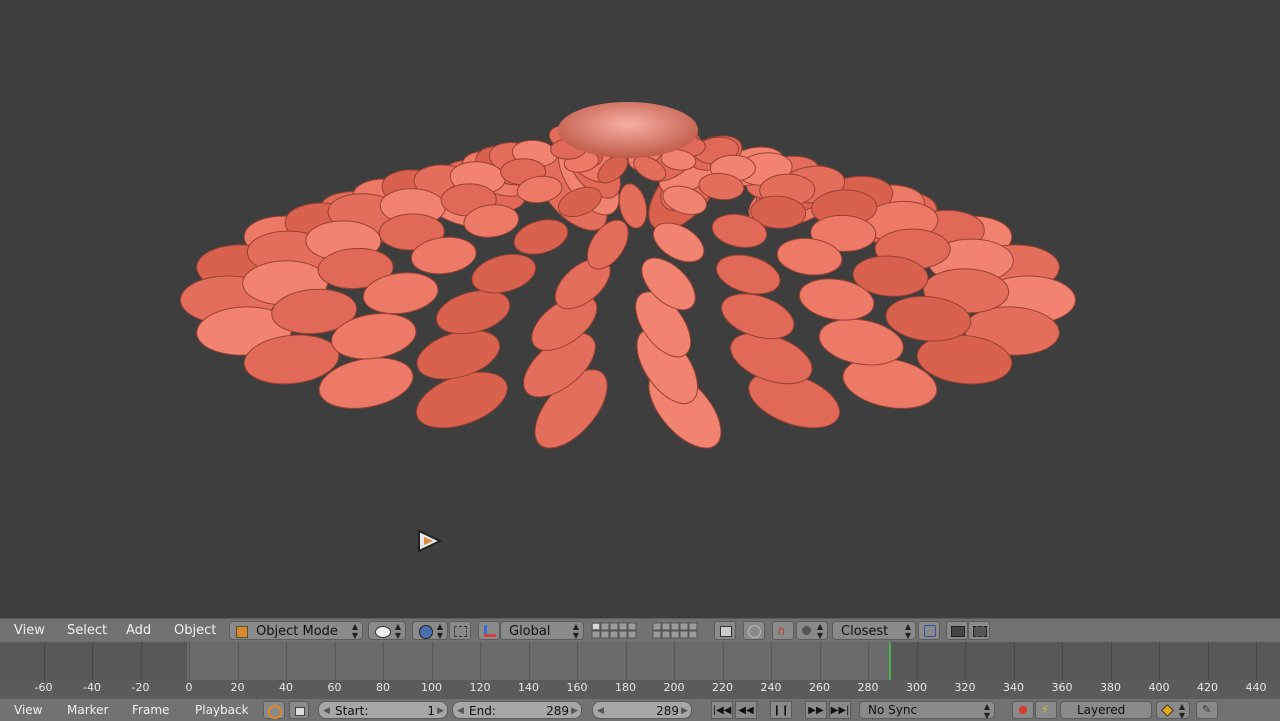 This screenshot has width=1280, height=721. I want to click on align-rotation-button, so click(929, 630).